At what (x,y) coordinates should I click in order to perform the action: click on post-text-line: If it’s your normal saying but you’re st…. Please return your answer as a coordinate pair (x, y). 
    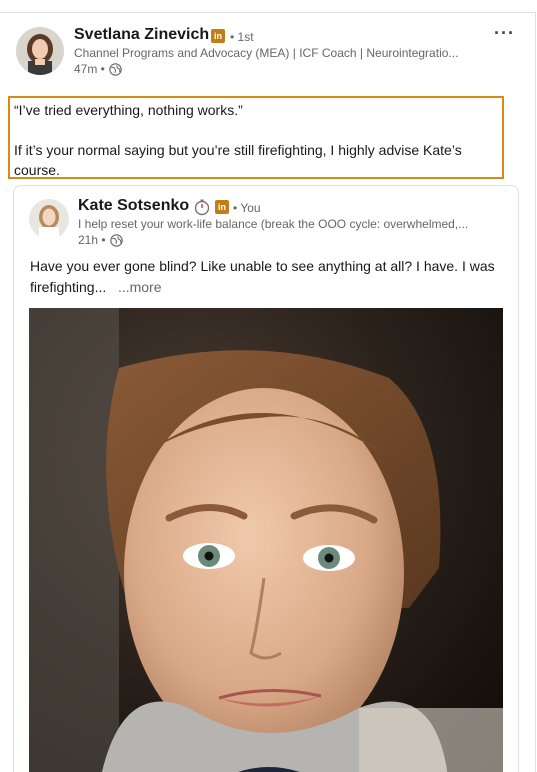
    Looking at the image, I should click on (238, 160).